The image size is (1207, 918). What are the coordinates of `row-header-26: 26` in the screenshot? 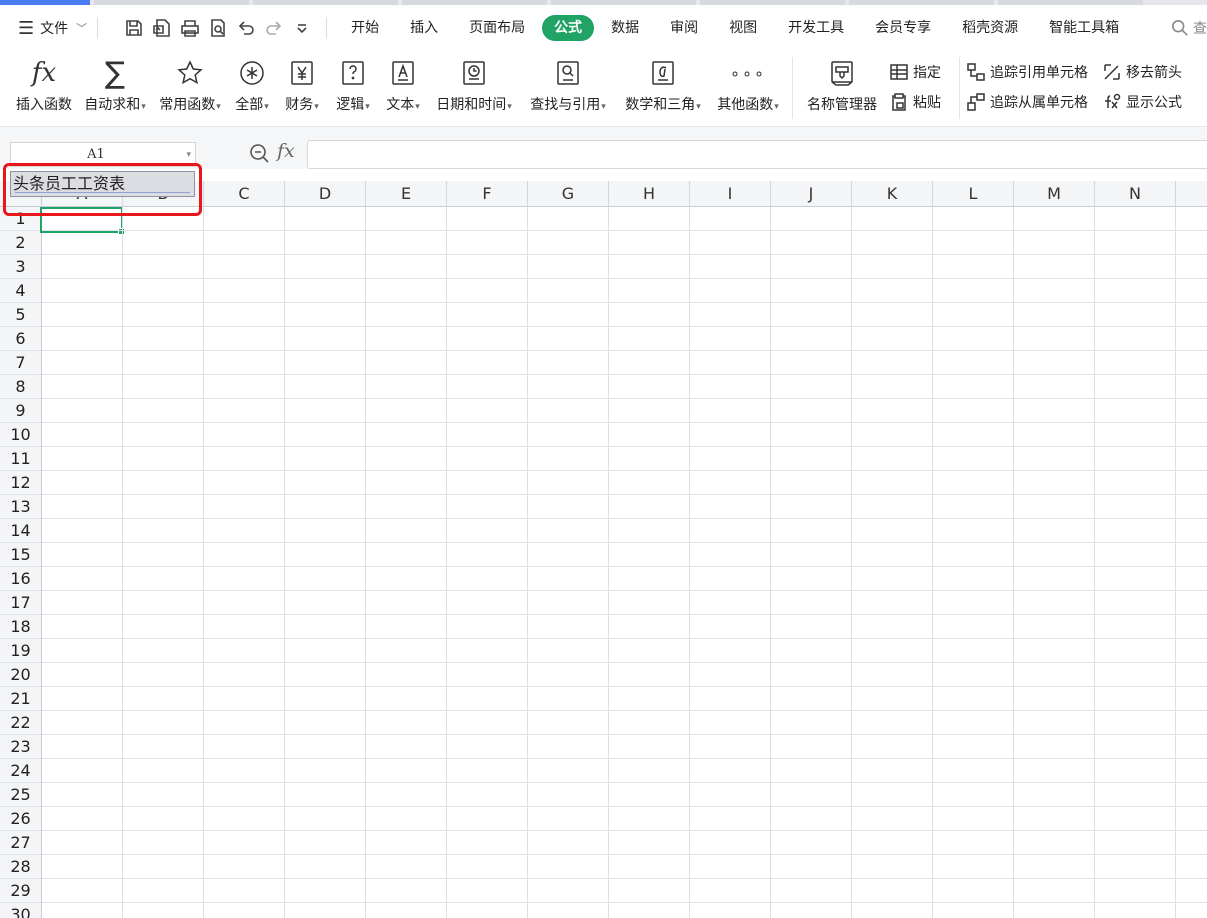 It's located at (20, 819).